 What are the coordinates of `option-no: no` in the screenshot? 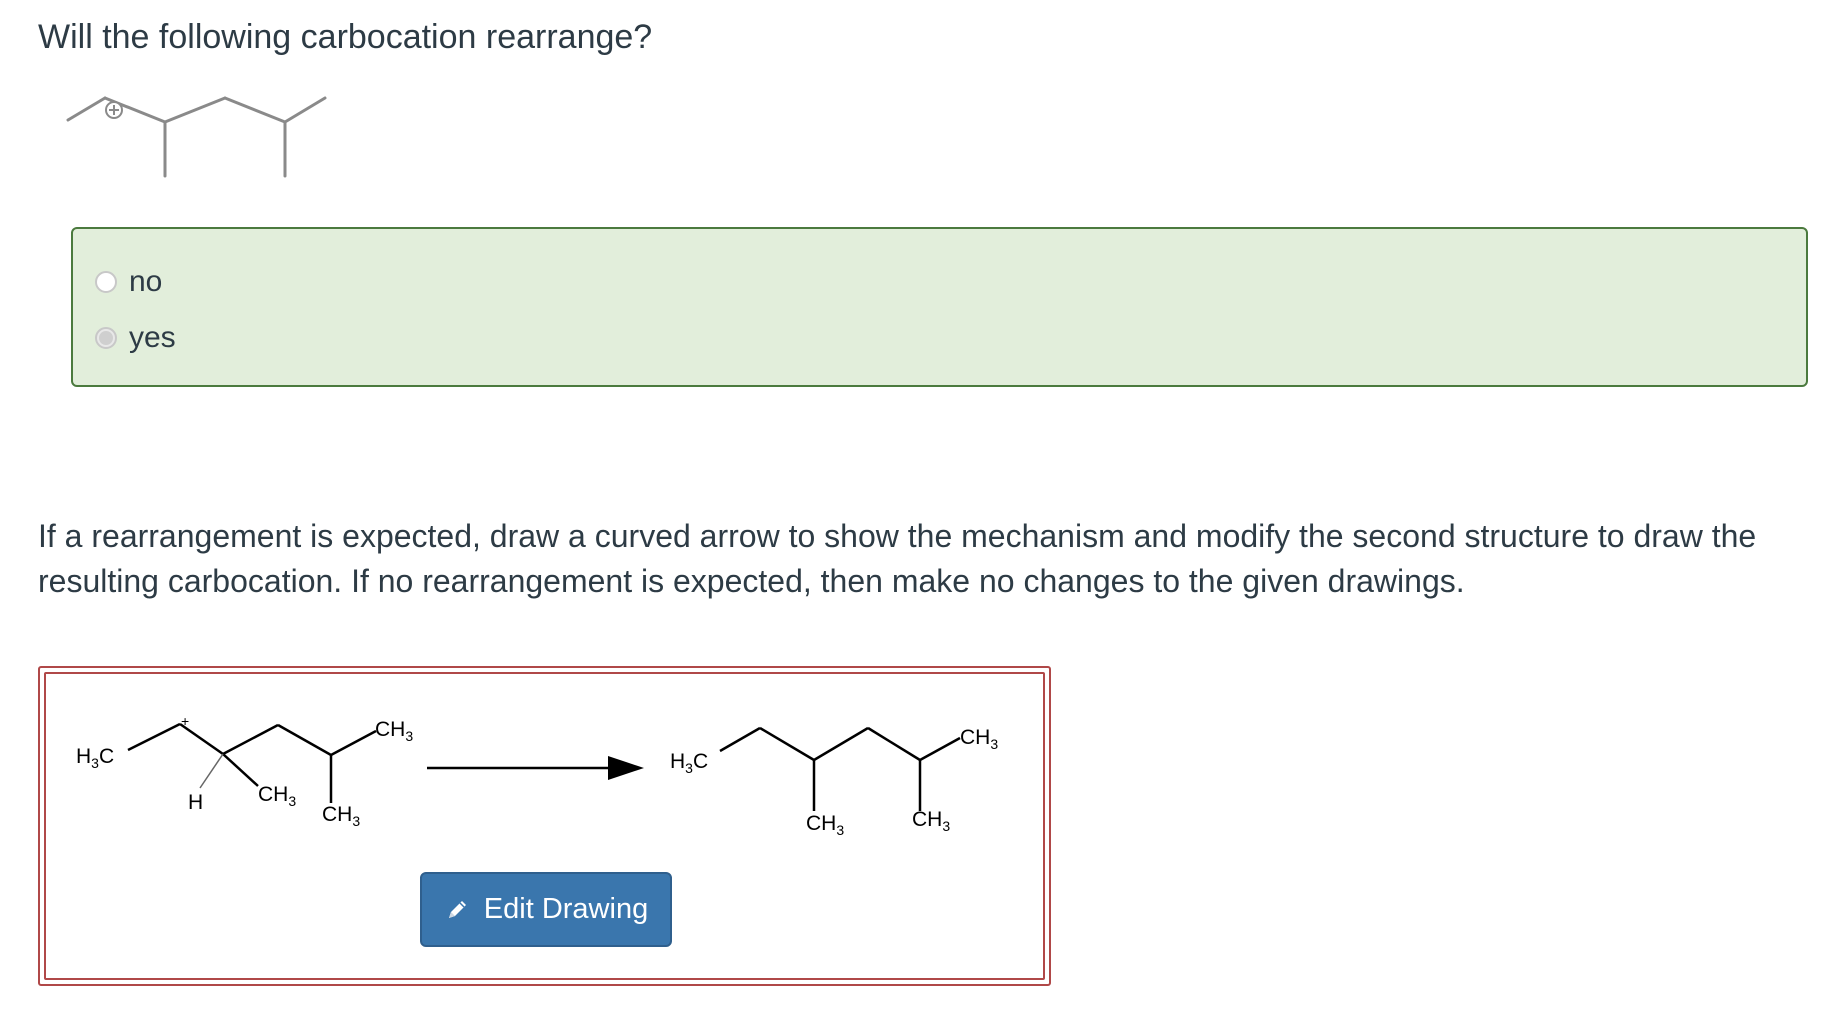 It's located at (128, 282).